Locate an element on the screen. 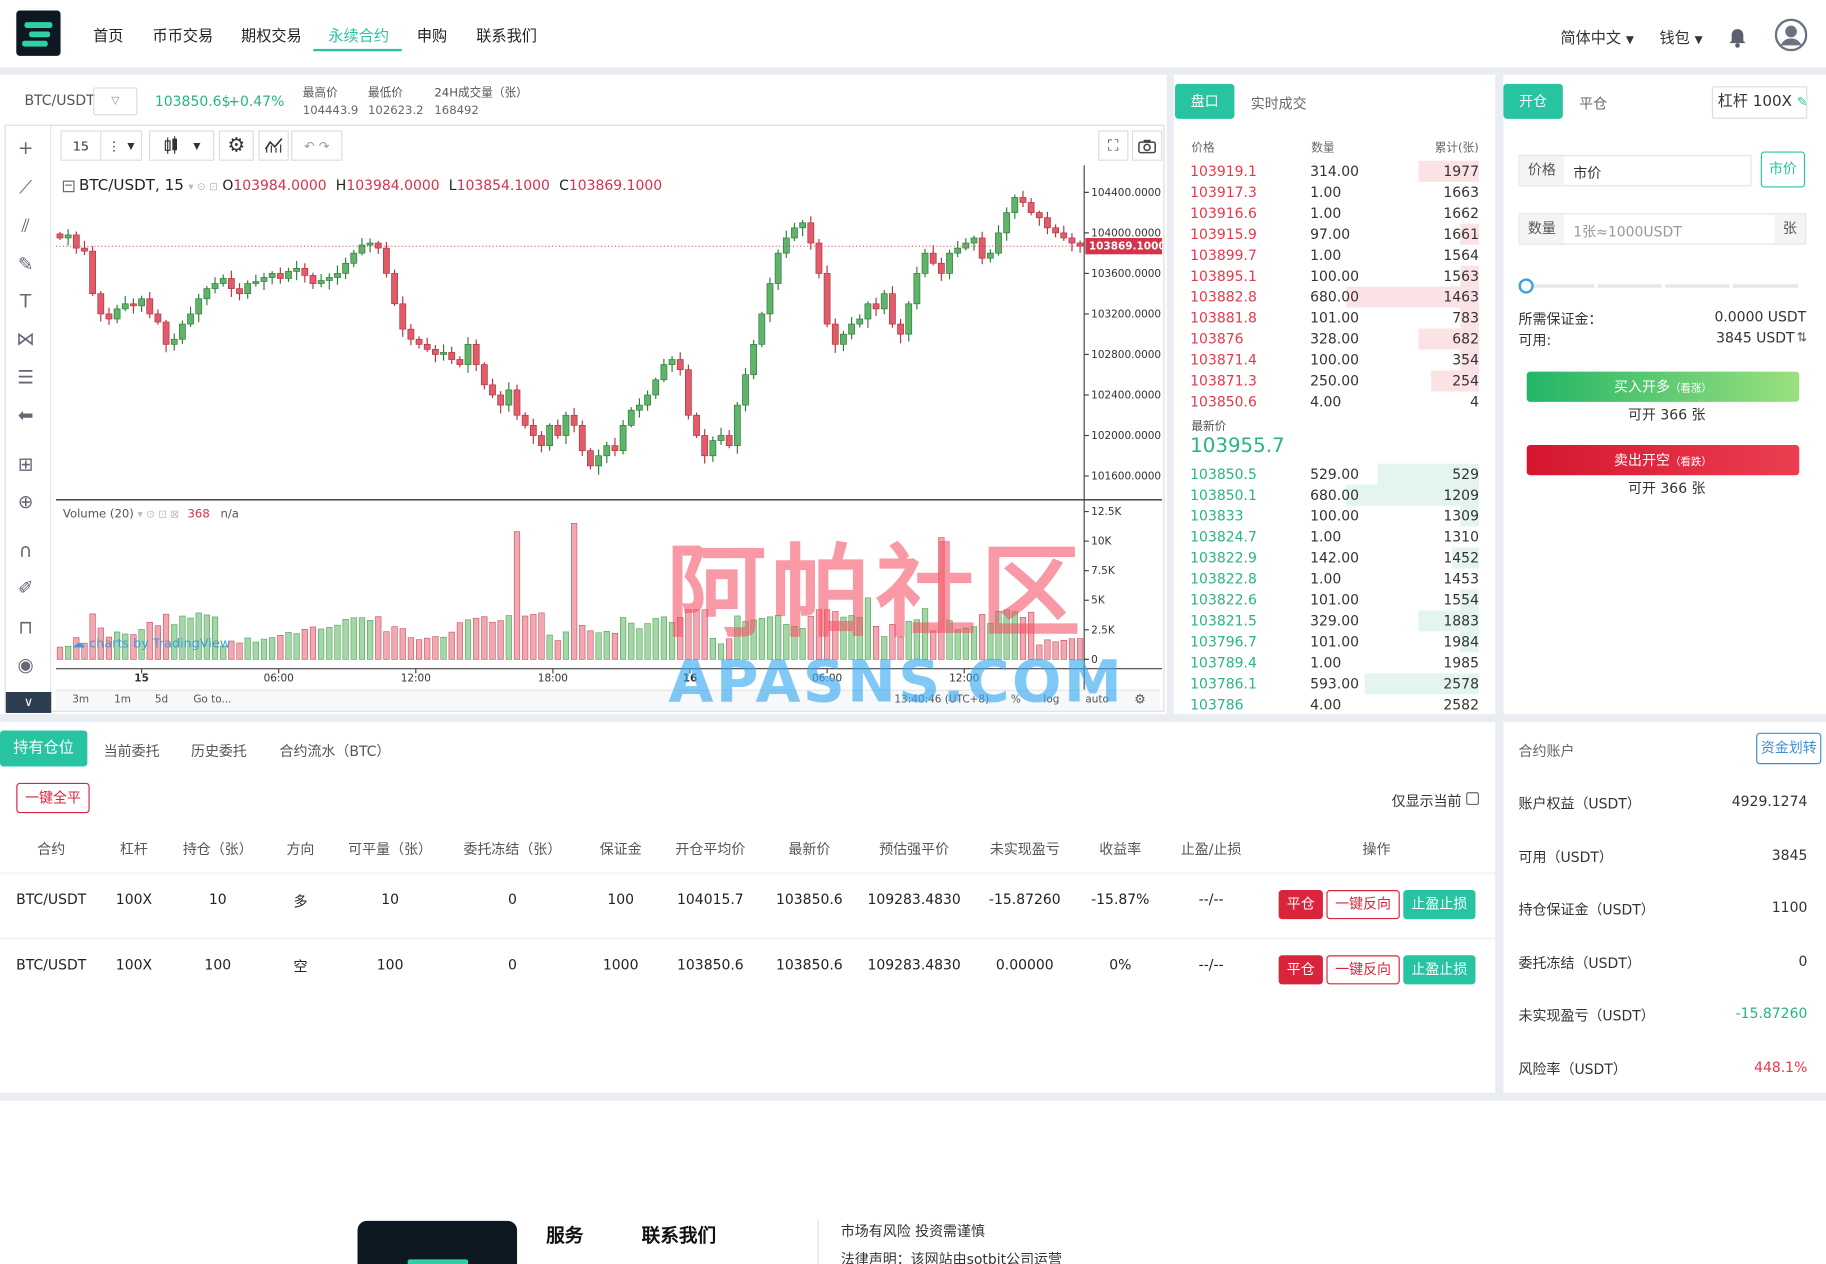 The height and width of the screenshot is (1264, 1826). nav-contact: 联系我们 is located at coordinates (506, 34).